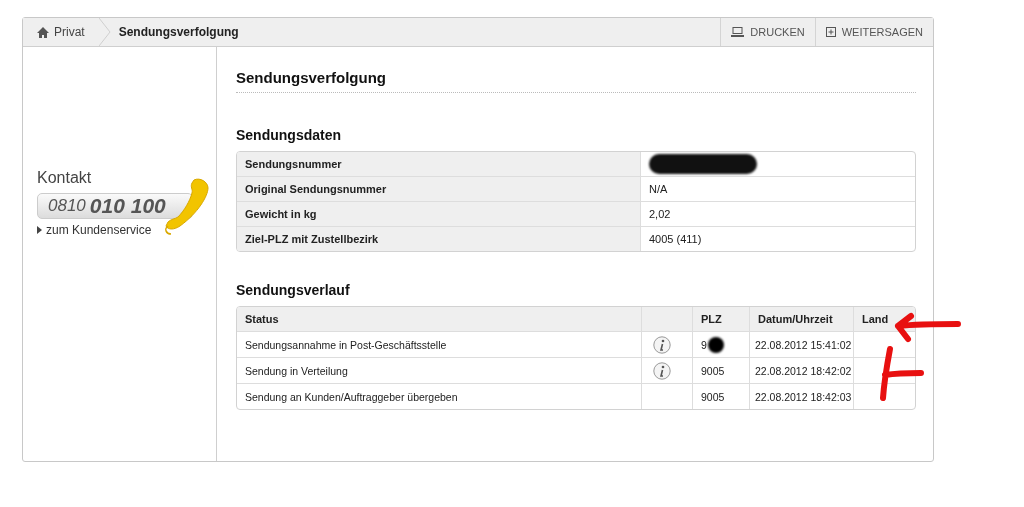  I want to click on table-cell: Sendungsnummer, so click(439, 164).